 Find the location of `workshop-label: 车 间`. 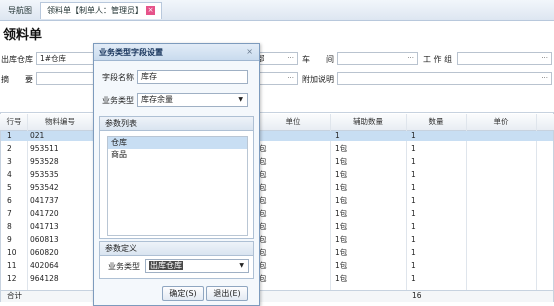

workshop-label: 车 间 is located at coordinates (318, 59).